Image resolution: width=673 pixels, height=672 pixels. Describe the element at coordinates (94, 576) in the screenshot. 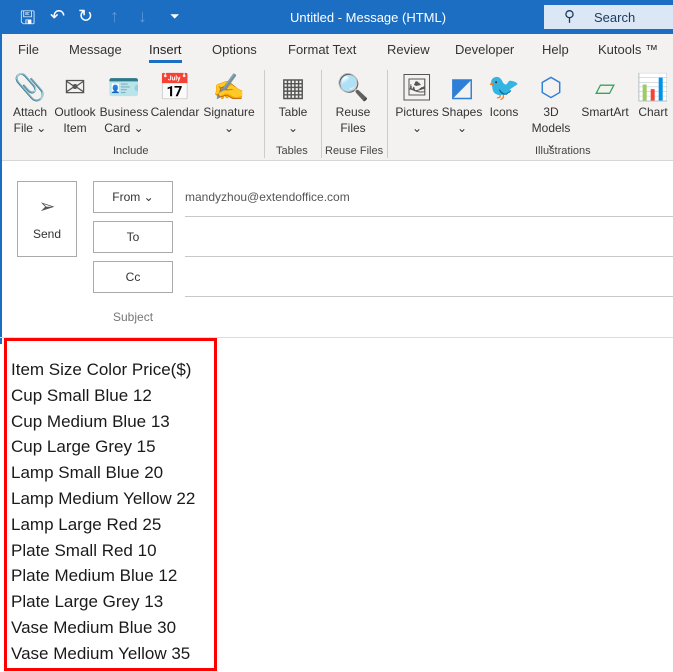

I see `body-line: Plate Medium Blue 12` at that location.